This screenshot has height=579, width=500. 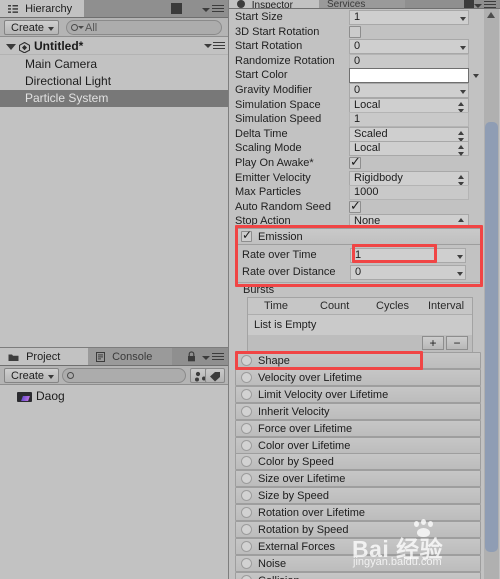 What do you see at coordinates (274, 361) in the screenshot?
I see `module-label: Shape` at bounding box center [274, 361].